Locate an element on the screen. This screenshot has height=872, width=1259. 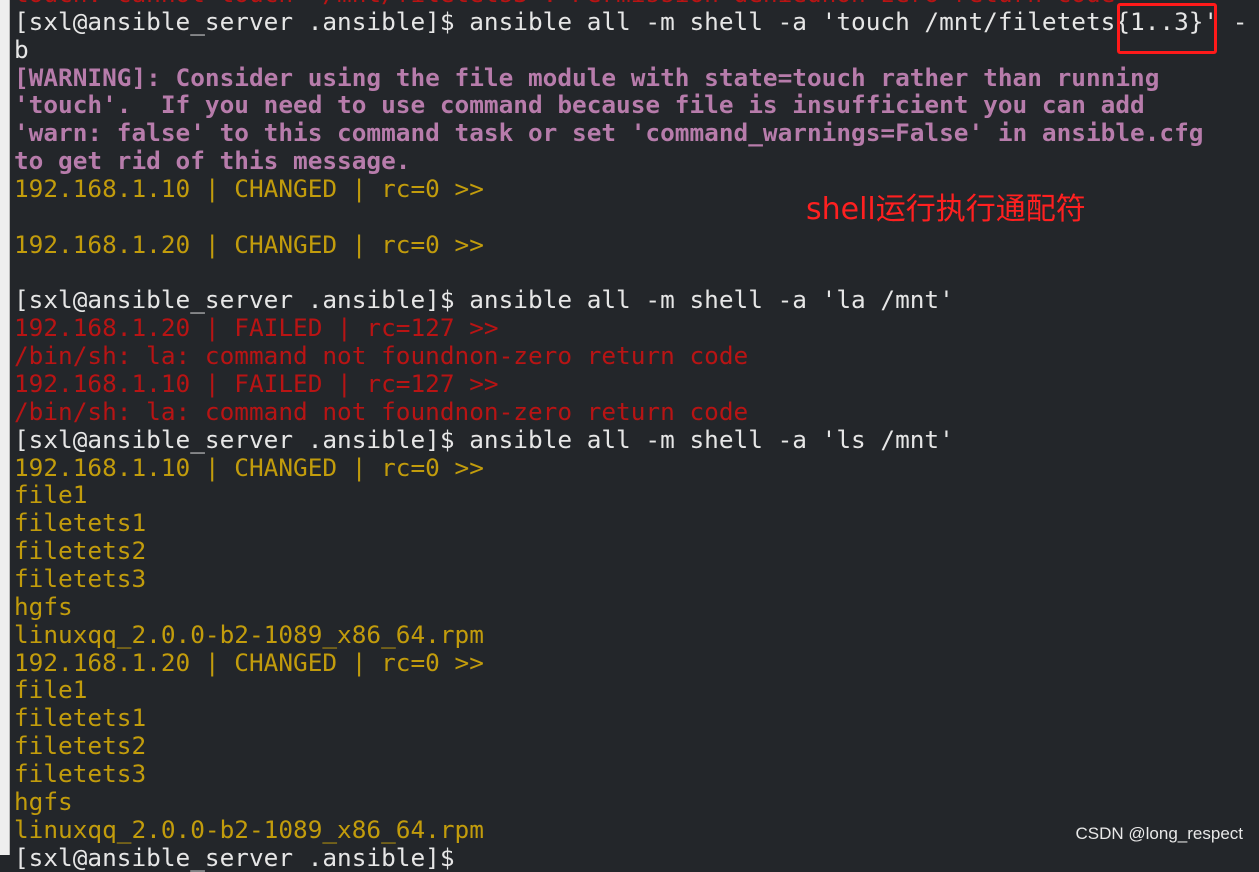
terminal-line: 192.168.1.20 | FAILED | rc=127 >> is located at coordinates (256, 328).